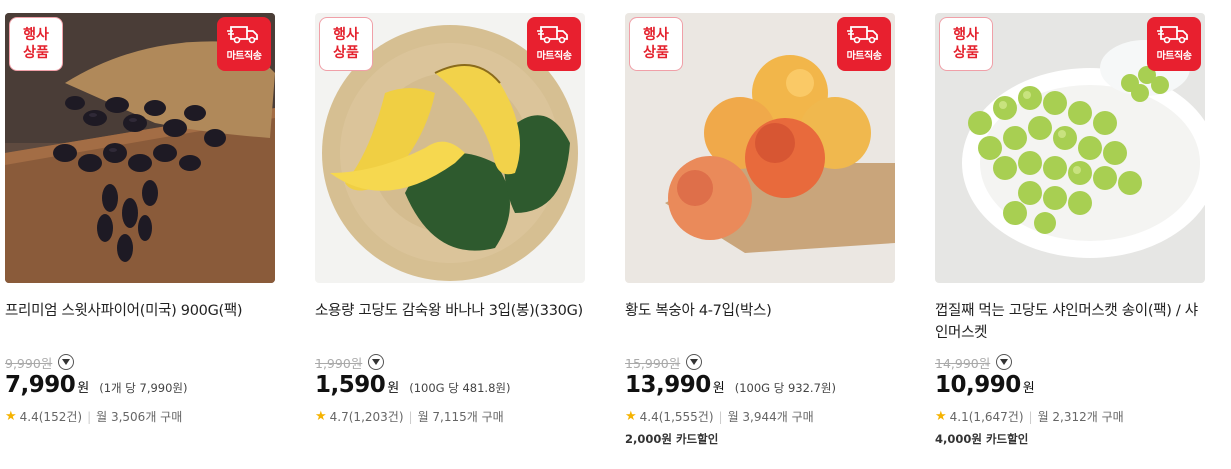 This screenshot has width=1231, height=469. I want to click on review-count: (152건), so click(60, 417).